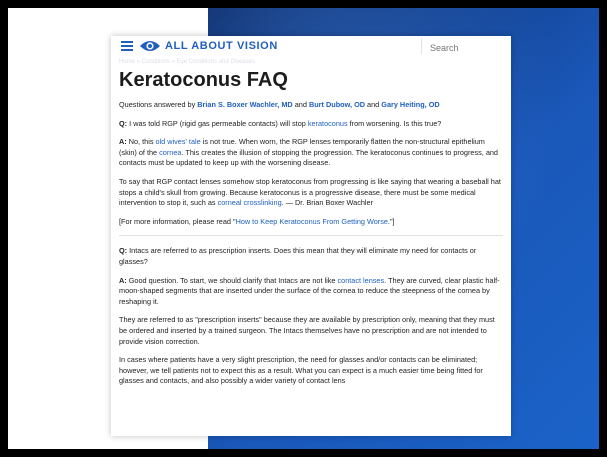 Image resolution: width=607 pixels, height=457 pixels. I want to click on search-box, so click(466, 47).